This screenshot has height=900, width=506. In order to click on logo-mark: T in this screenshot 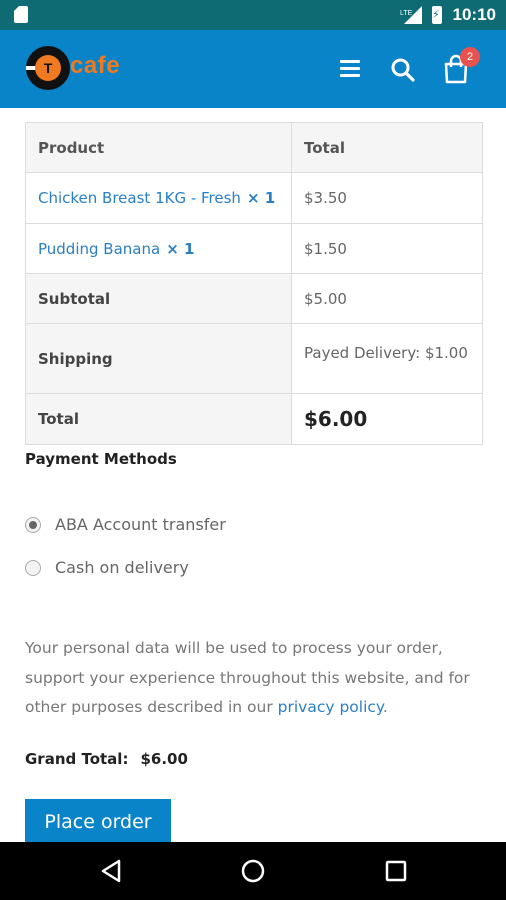, I will do `click(48, 68)`.